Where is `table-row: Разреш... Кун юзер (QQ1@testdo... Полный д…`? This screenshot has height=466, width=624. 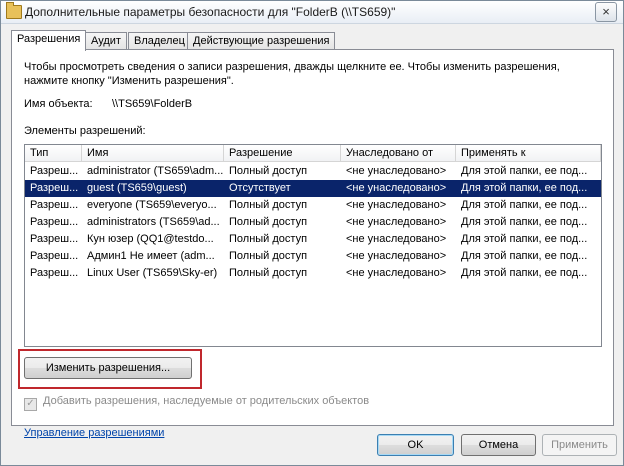 table-row: Разреш... Кун юзер (QQ1@testdo... Полный д… is located at coordinates (313, 239).